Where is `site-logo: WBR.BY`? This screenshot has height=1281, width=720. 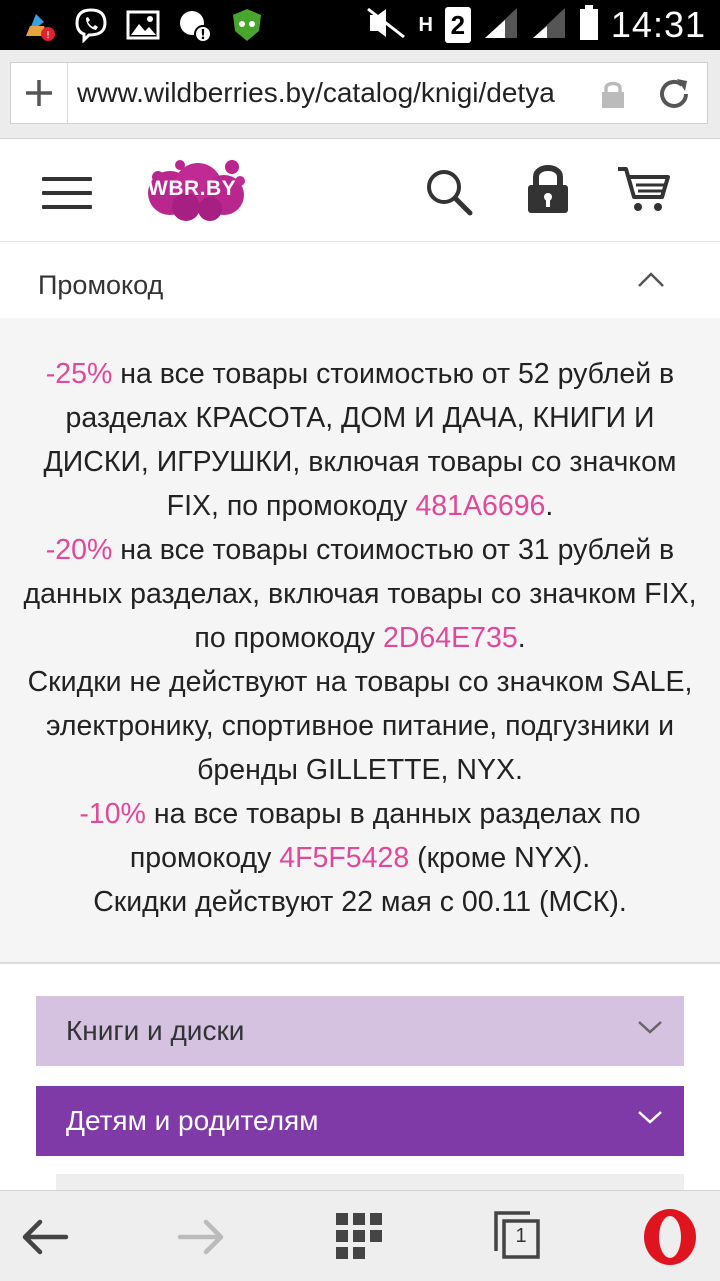 site-logo: WBR.BY is located at coordinates (195, 190).